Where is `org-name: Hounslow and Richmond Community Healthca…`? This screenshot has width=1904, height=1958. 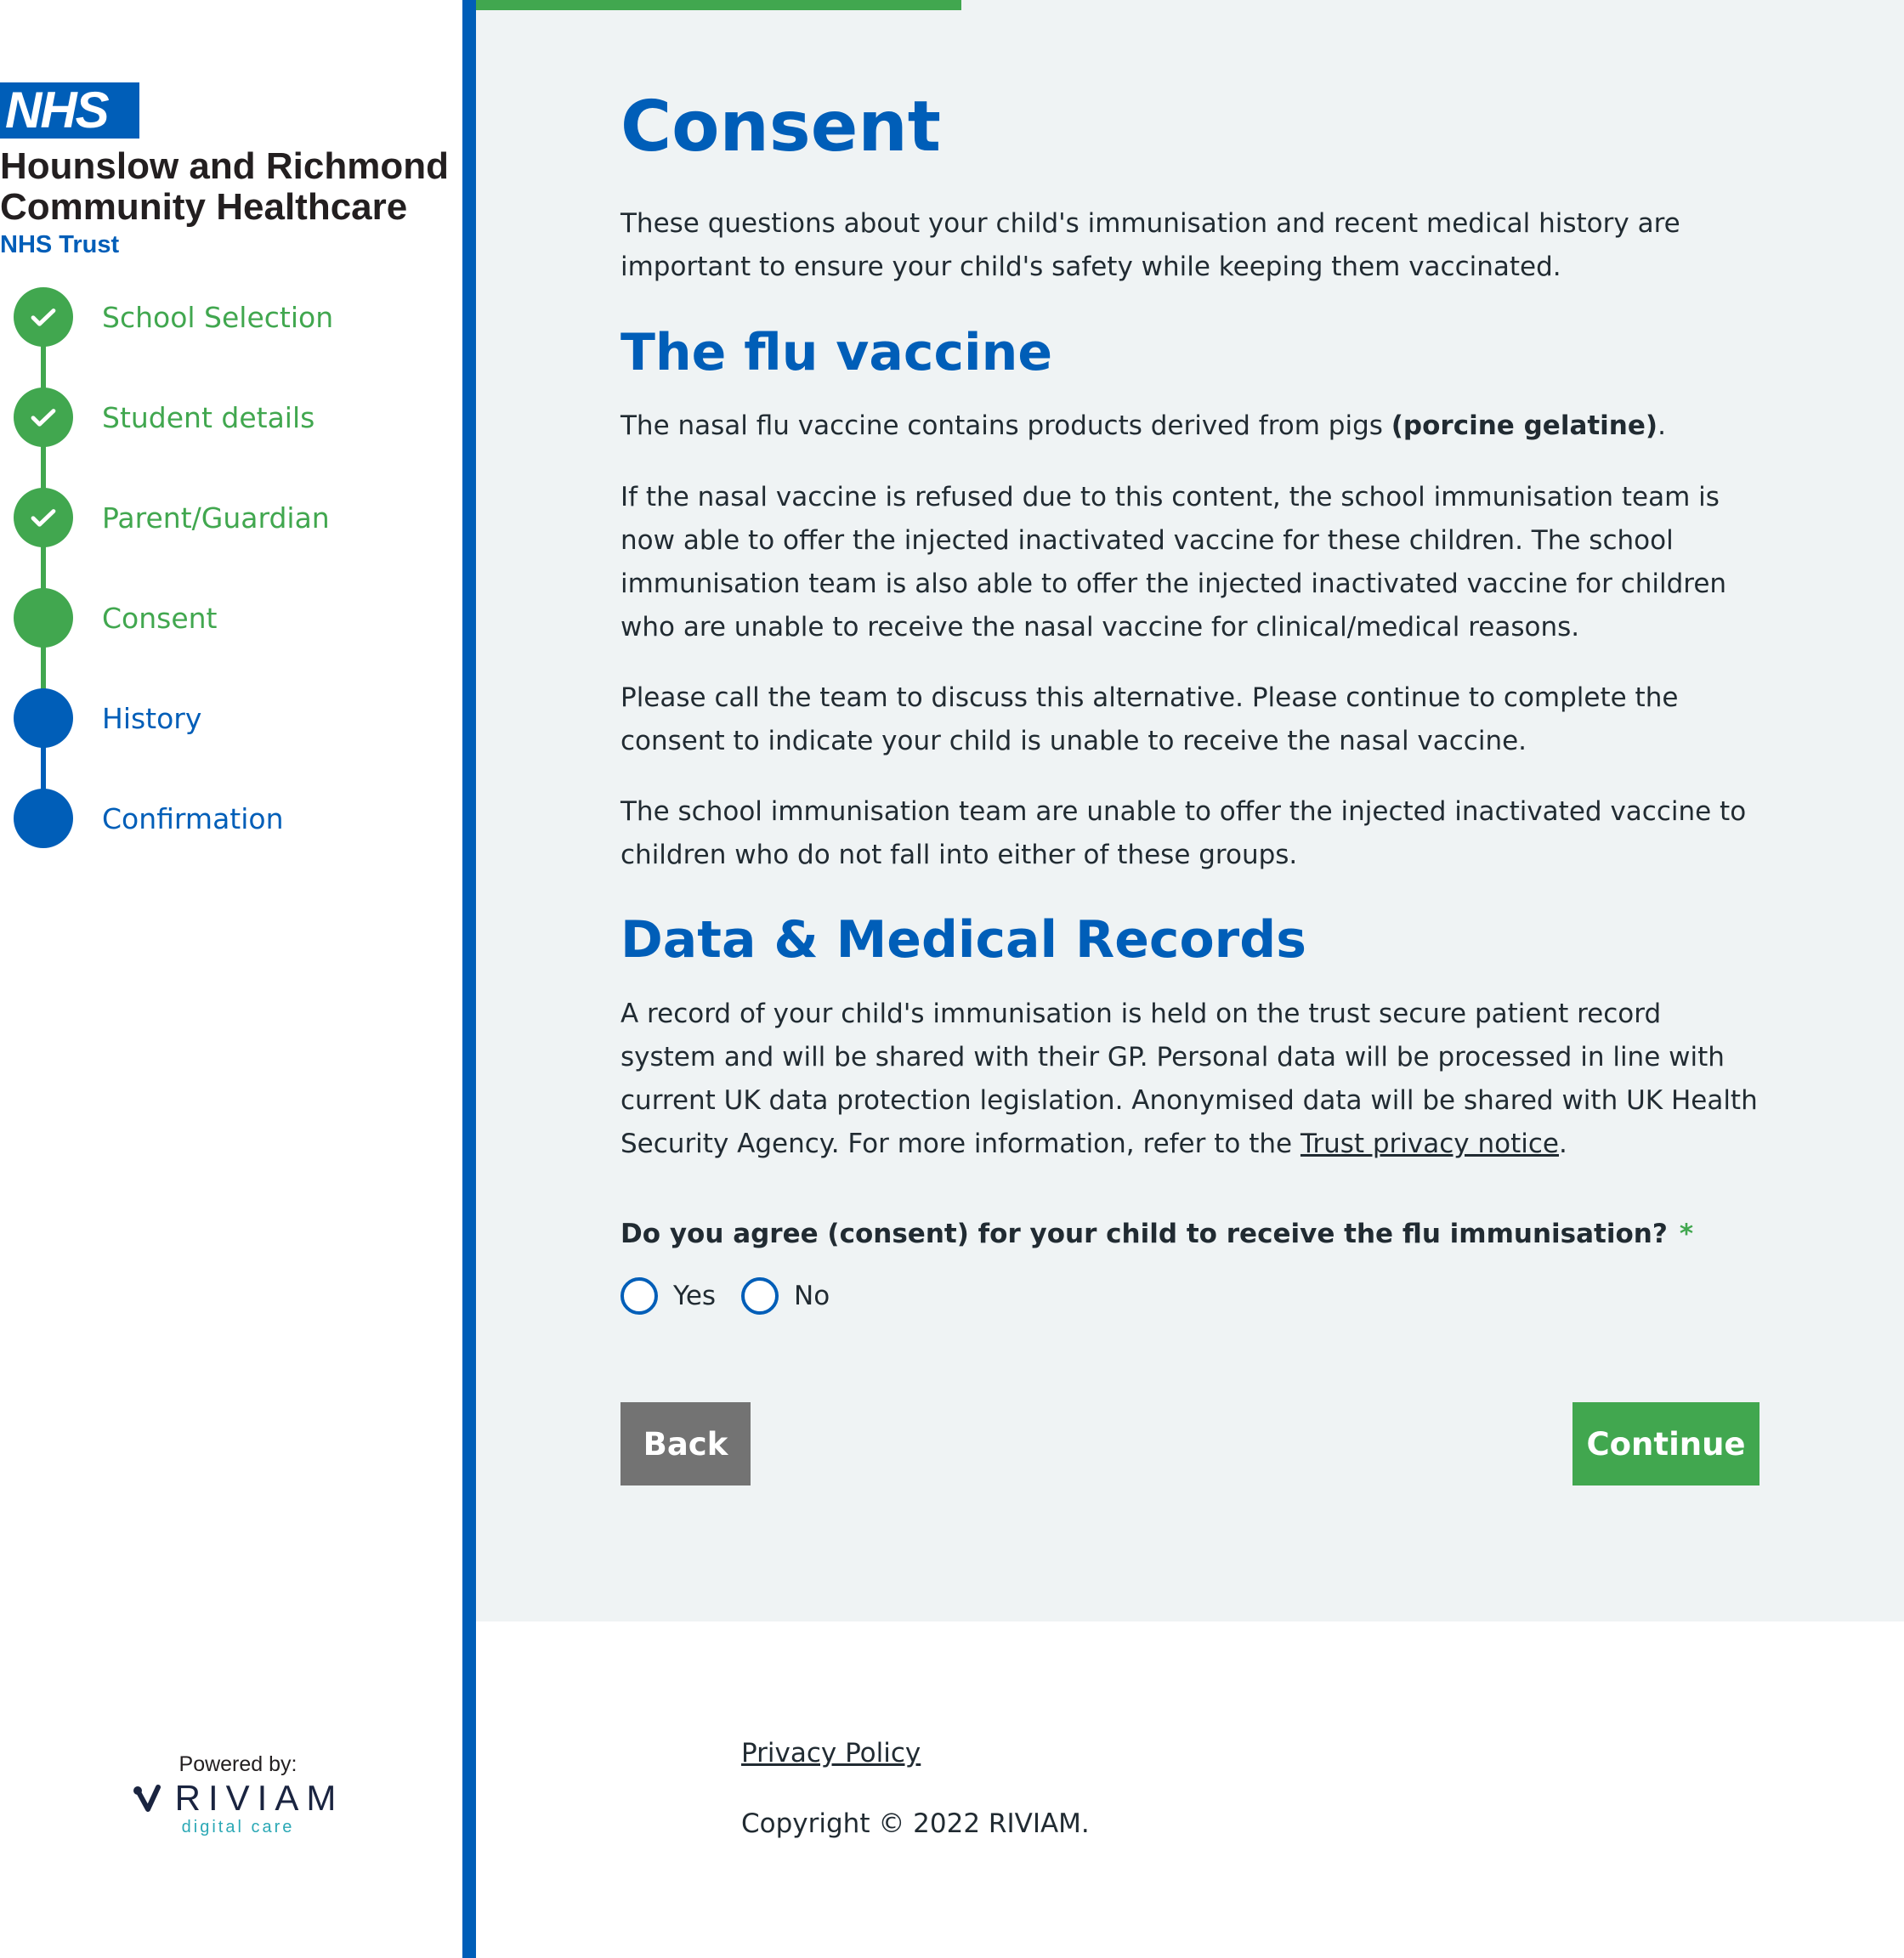 org-name: Hounslow and Richmond Community Healthca… is located at coordinates (229, 187).